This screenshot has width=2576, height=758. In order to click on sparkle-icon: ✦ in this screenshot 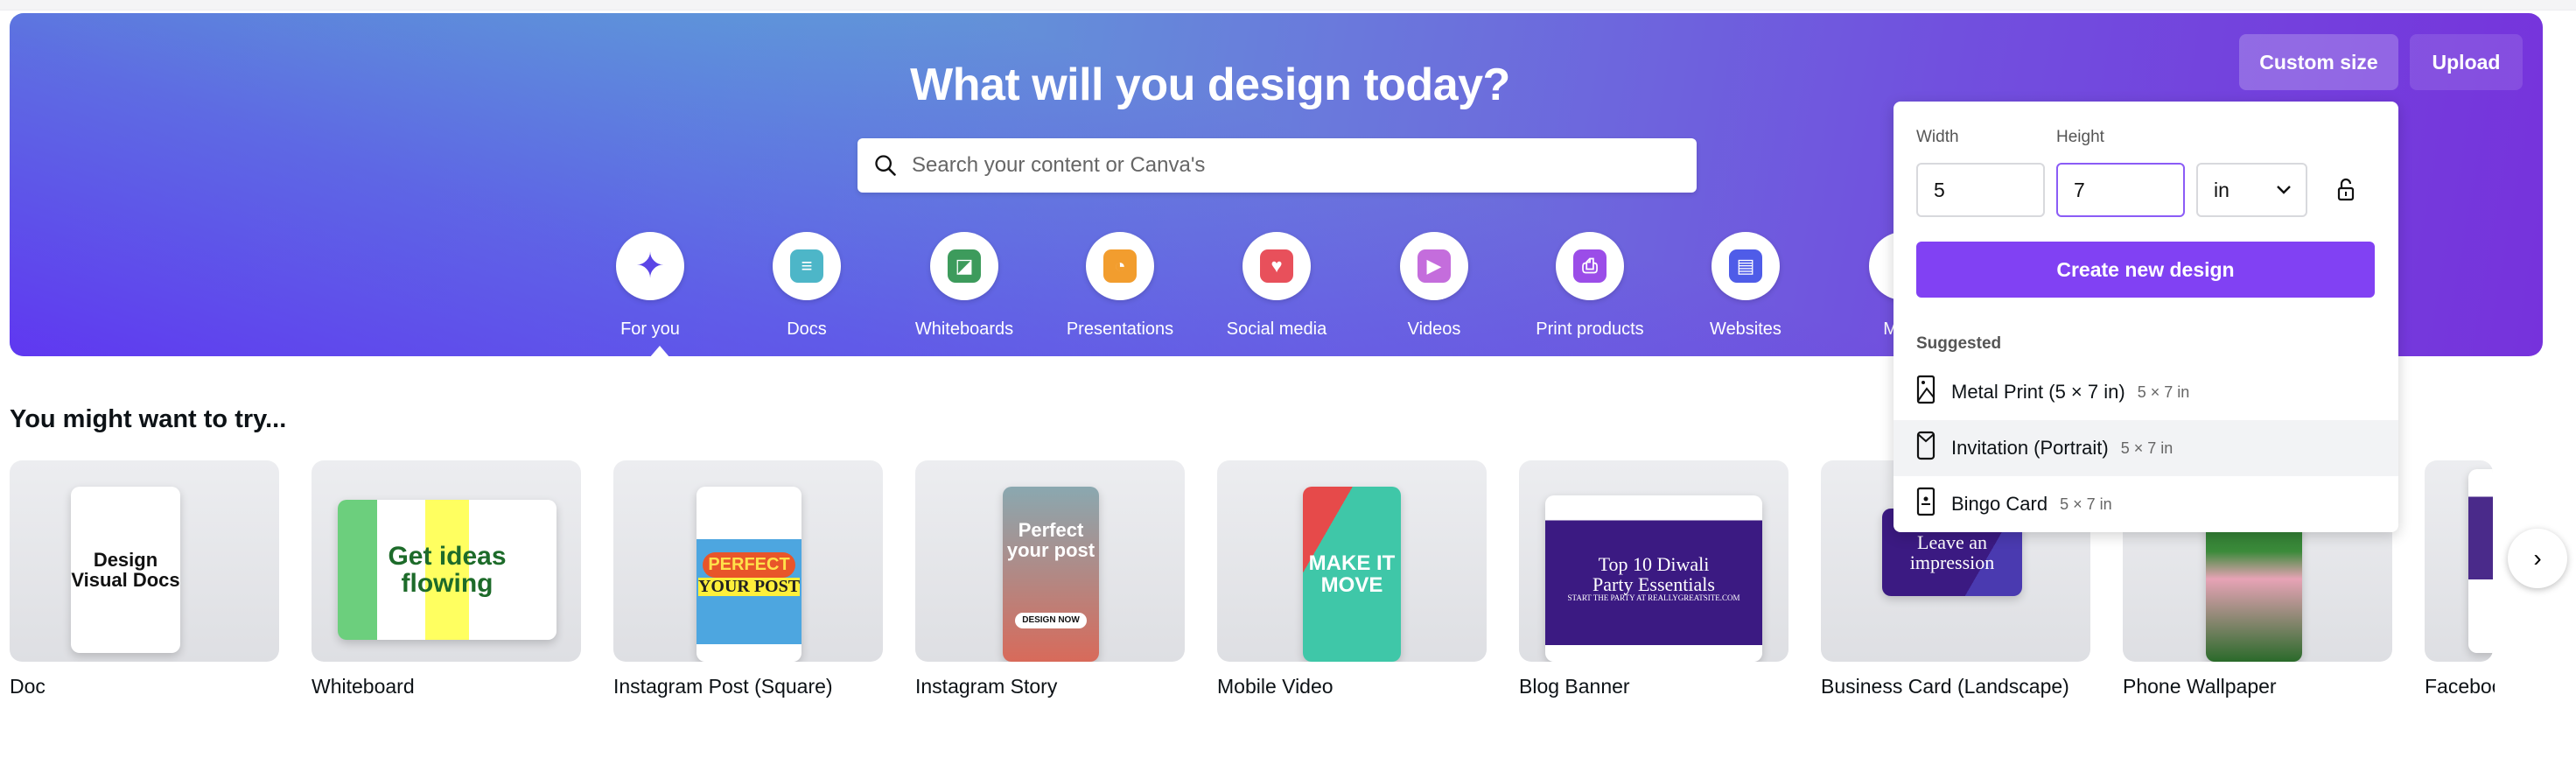, I will do `click(650, 266)`.